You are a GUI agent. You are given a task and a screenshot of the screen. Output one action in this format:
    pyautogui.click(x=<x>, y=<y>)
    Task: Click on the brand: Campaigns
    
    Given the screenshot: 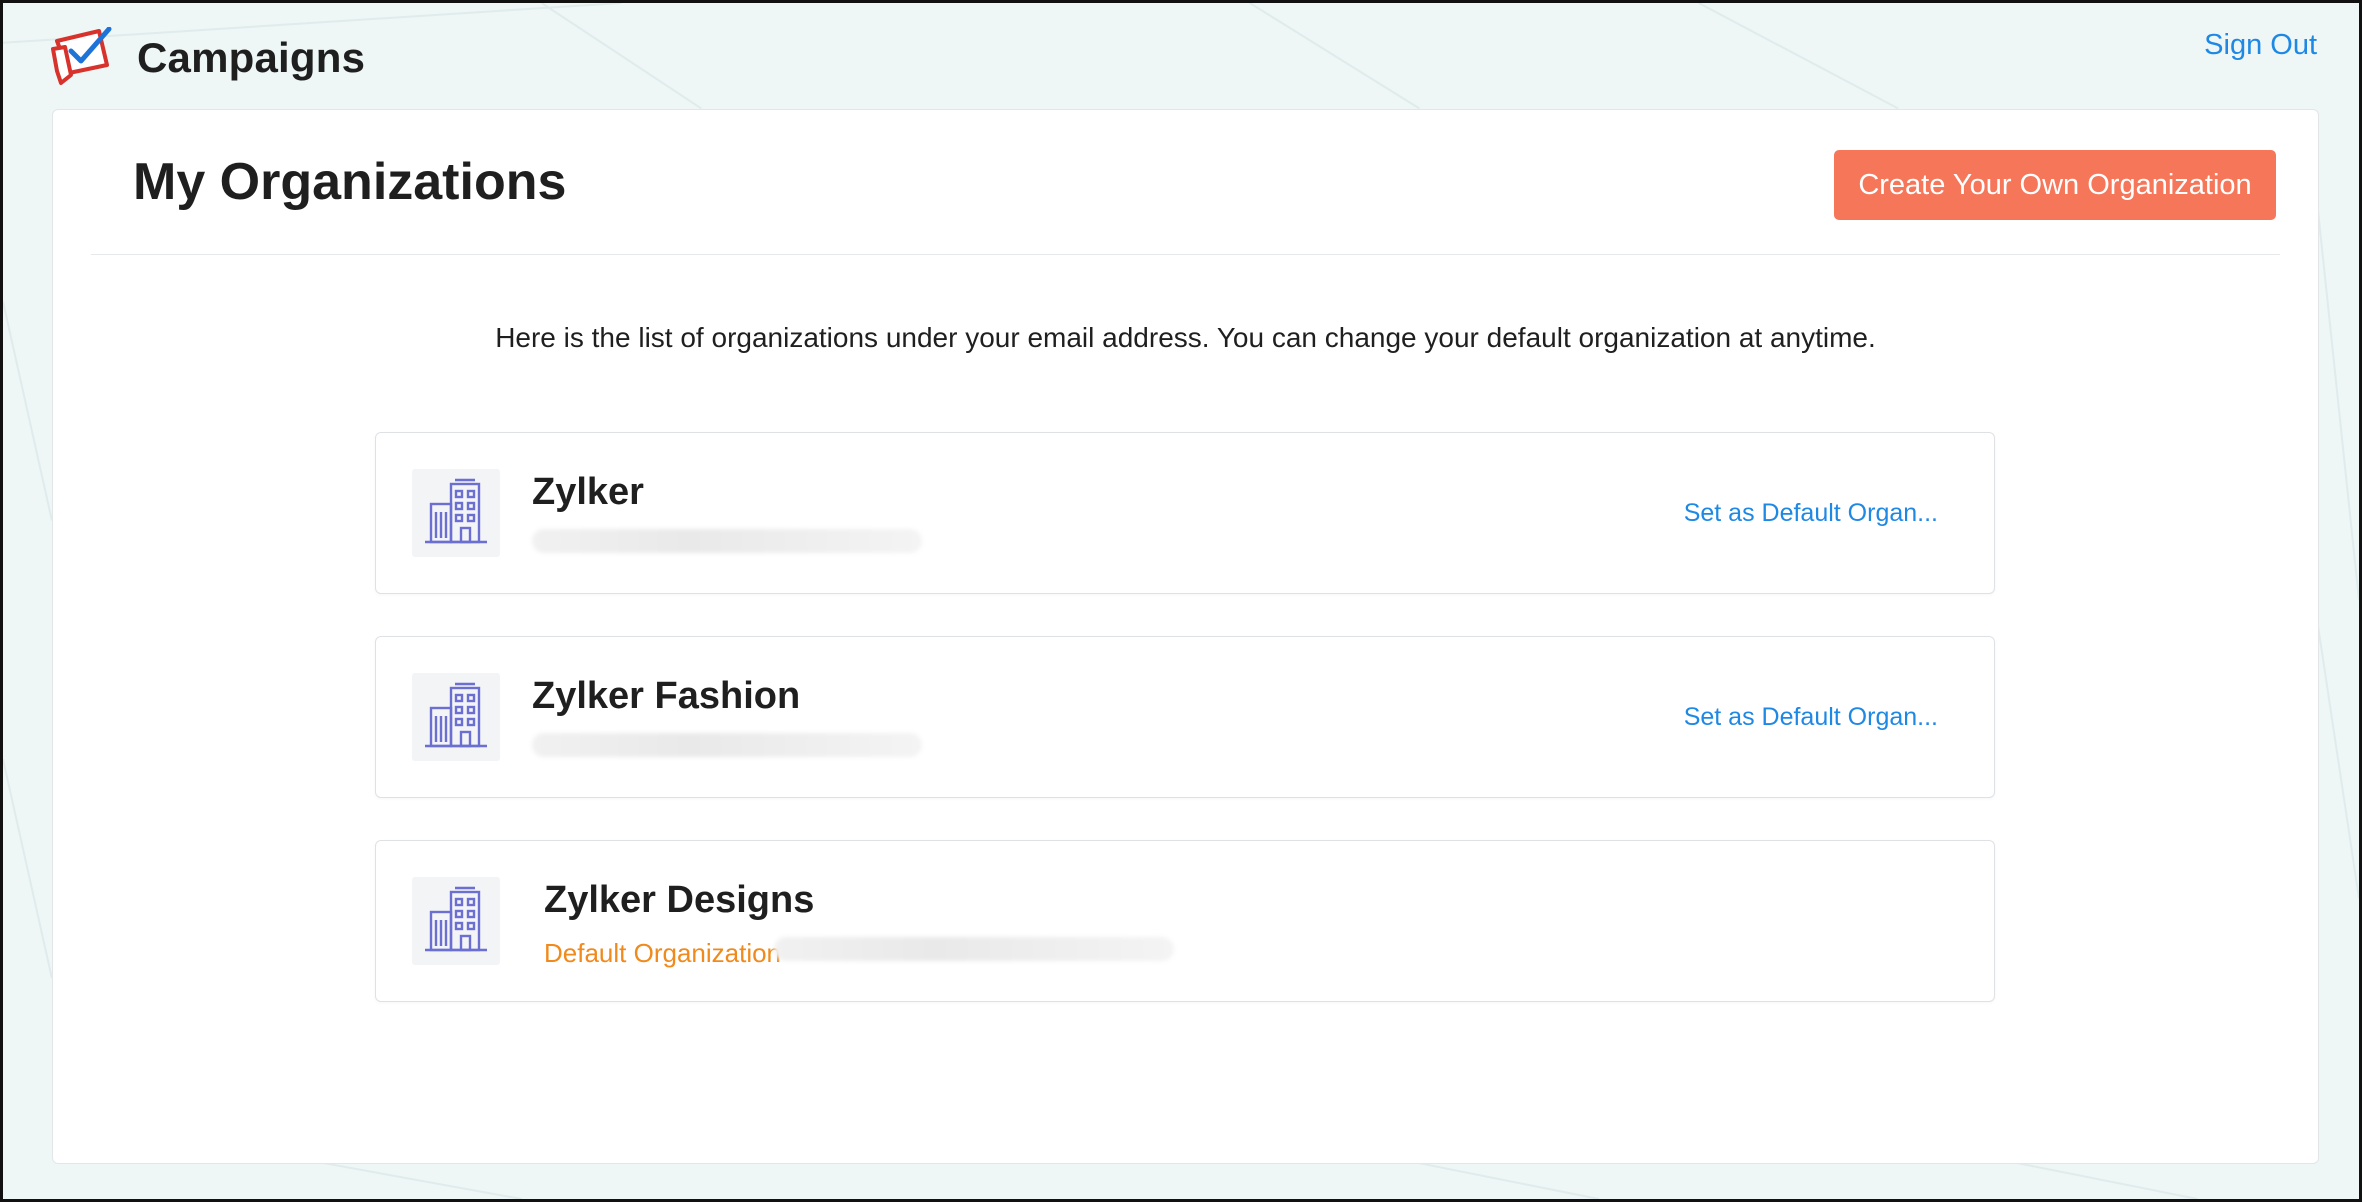 What is the action you would take?
    pyautogui.click(x=207, y=58)
    